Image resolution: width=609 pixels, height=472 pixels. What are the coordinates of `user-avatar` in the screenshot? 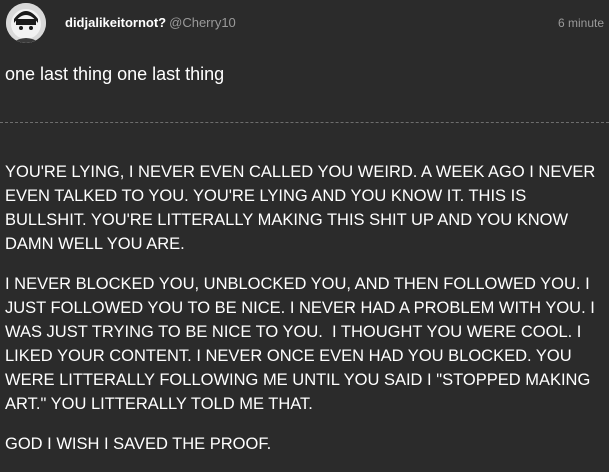 It's located at (26, 23).